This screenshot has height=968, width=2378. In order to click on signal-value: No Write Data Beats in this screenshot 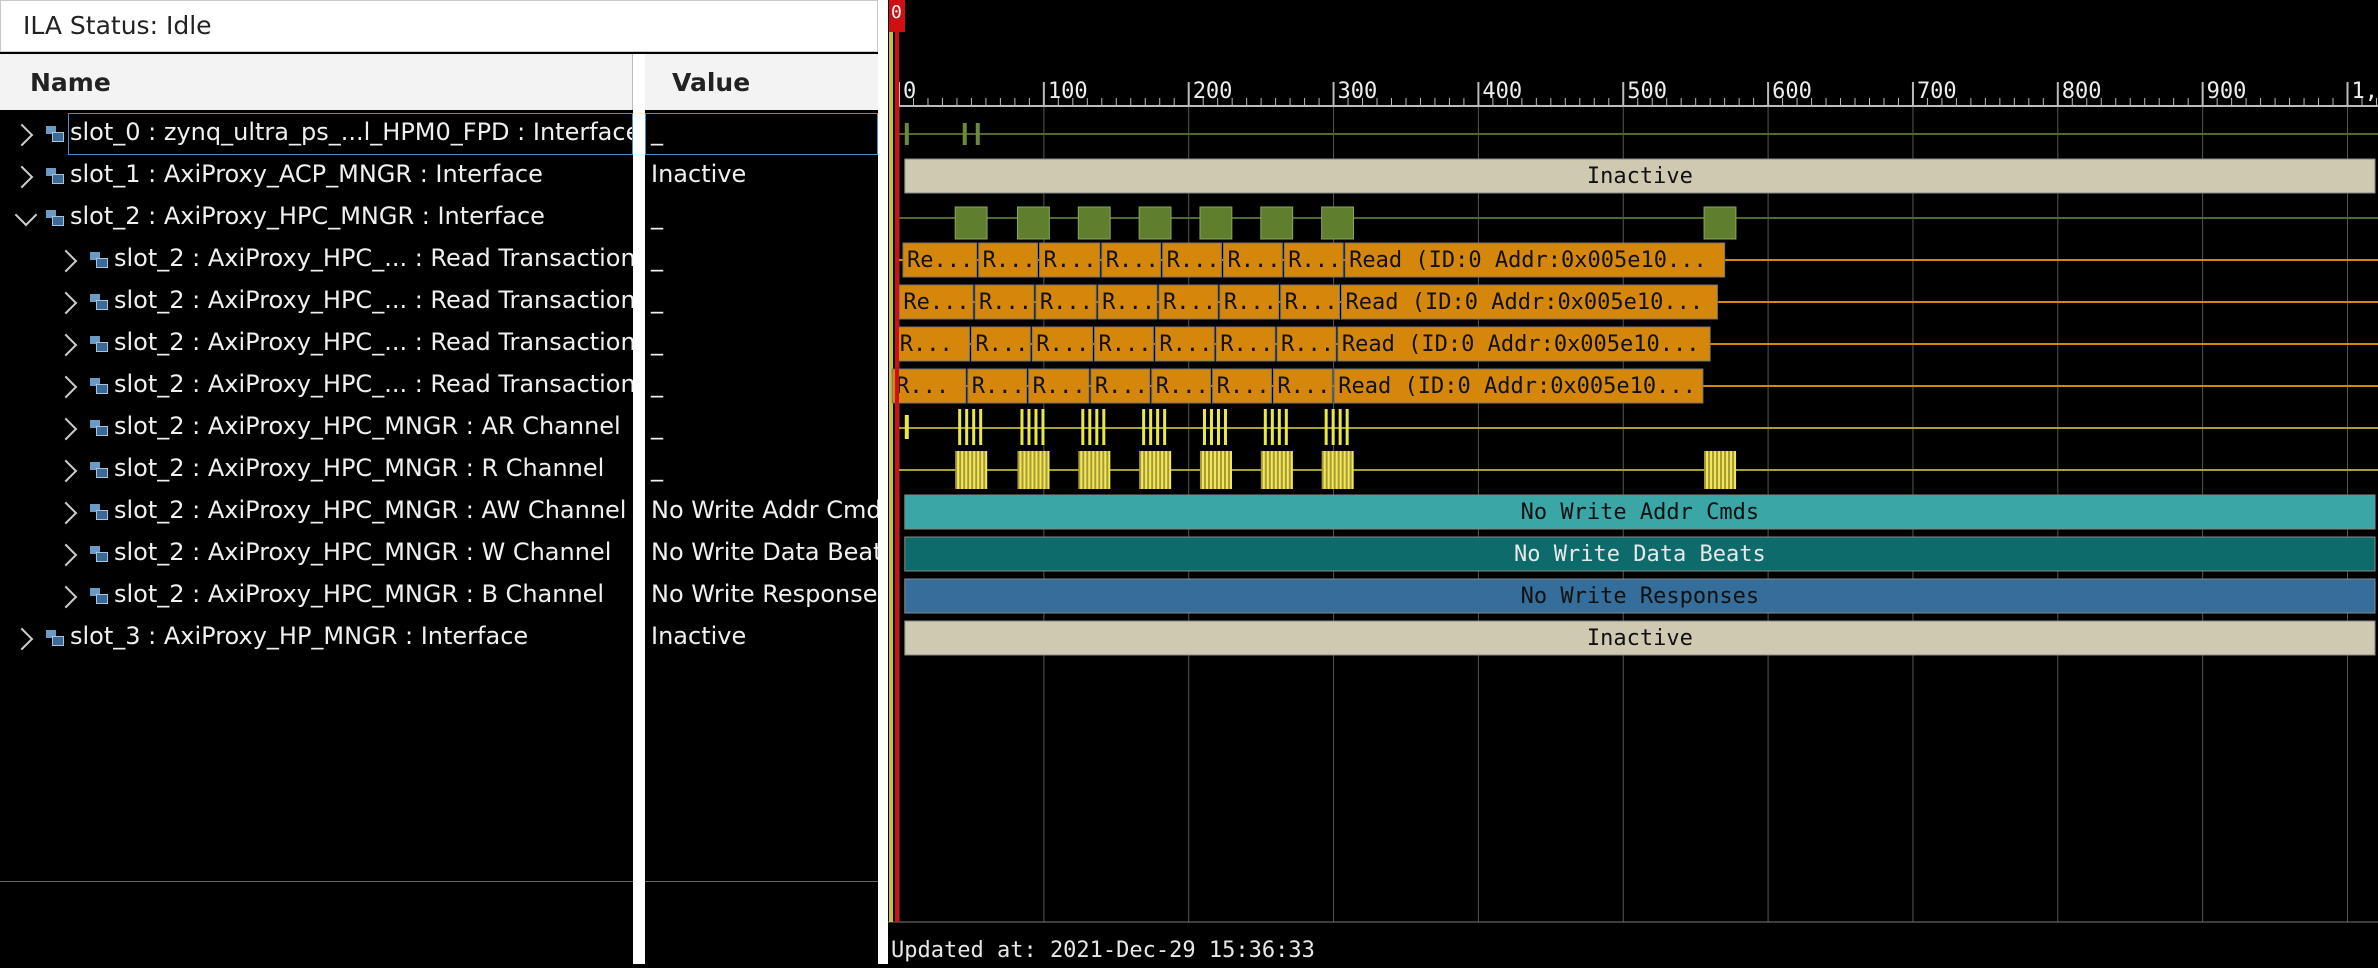, I will do `click(761, 554)`.